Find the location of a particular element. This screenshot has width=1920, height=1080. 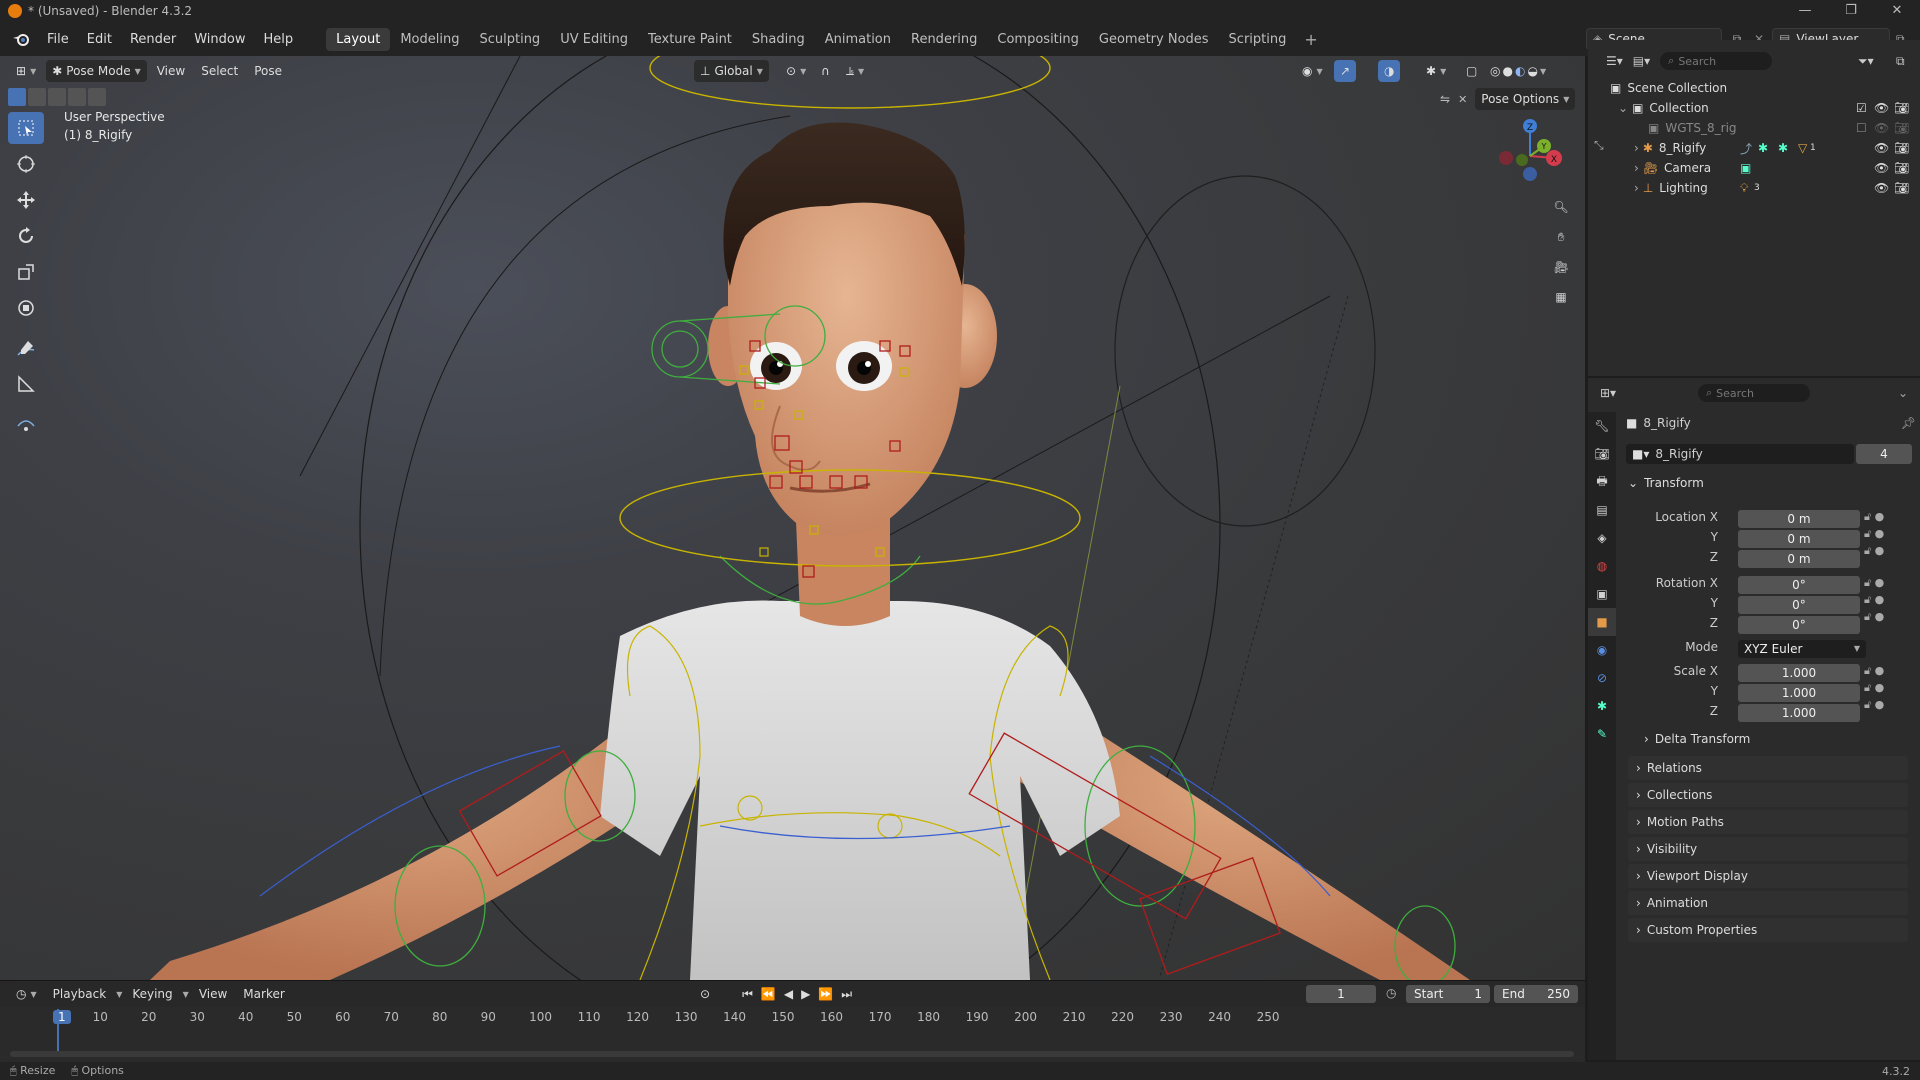

pose-icon: ⤴ is located at coordinates (1746, 148).